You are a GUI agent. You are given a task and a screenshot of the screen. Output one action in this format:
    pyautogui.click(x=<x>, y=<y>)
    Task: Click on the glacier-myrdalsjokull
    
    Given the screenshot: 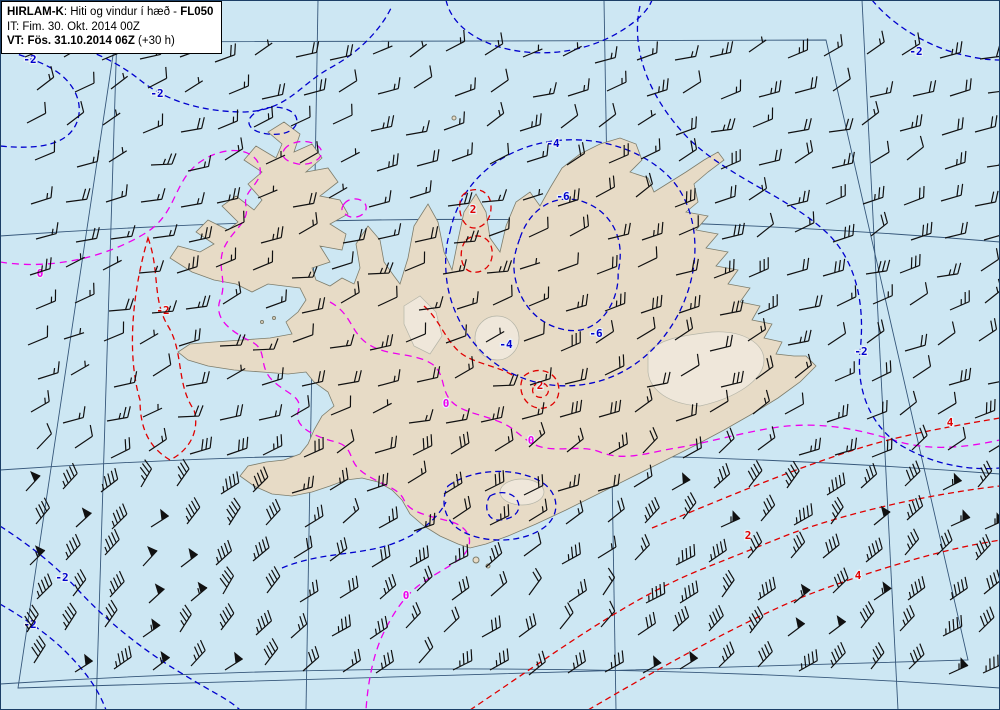 What is the action you would take?
    pyautogui.click(x=522, y=492)
    